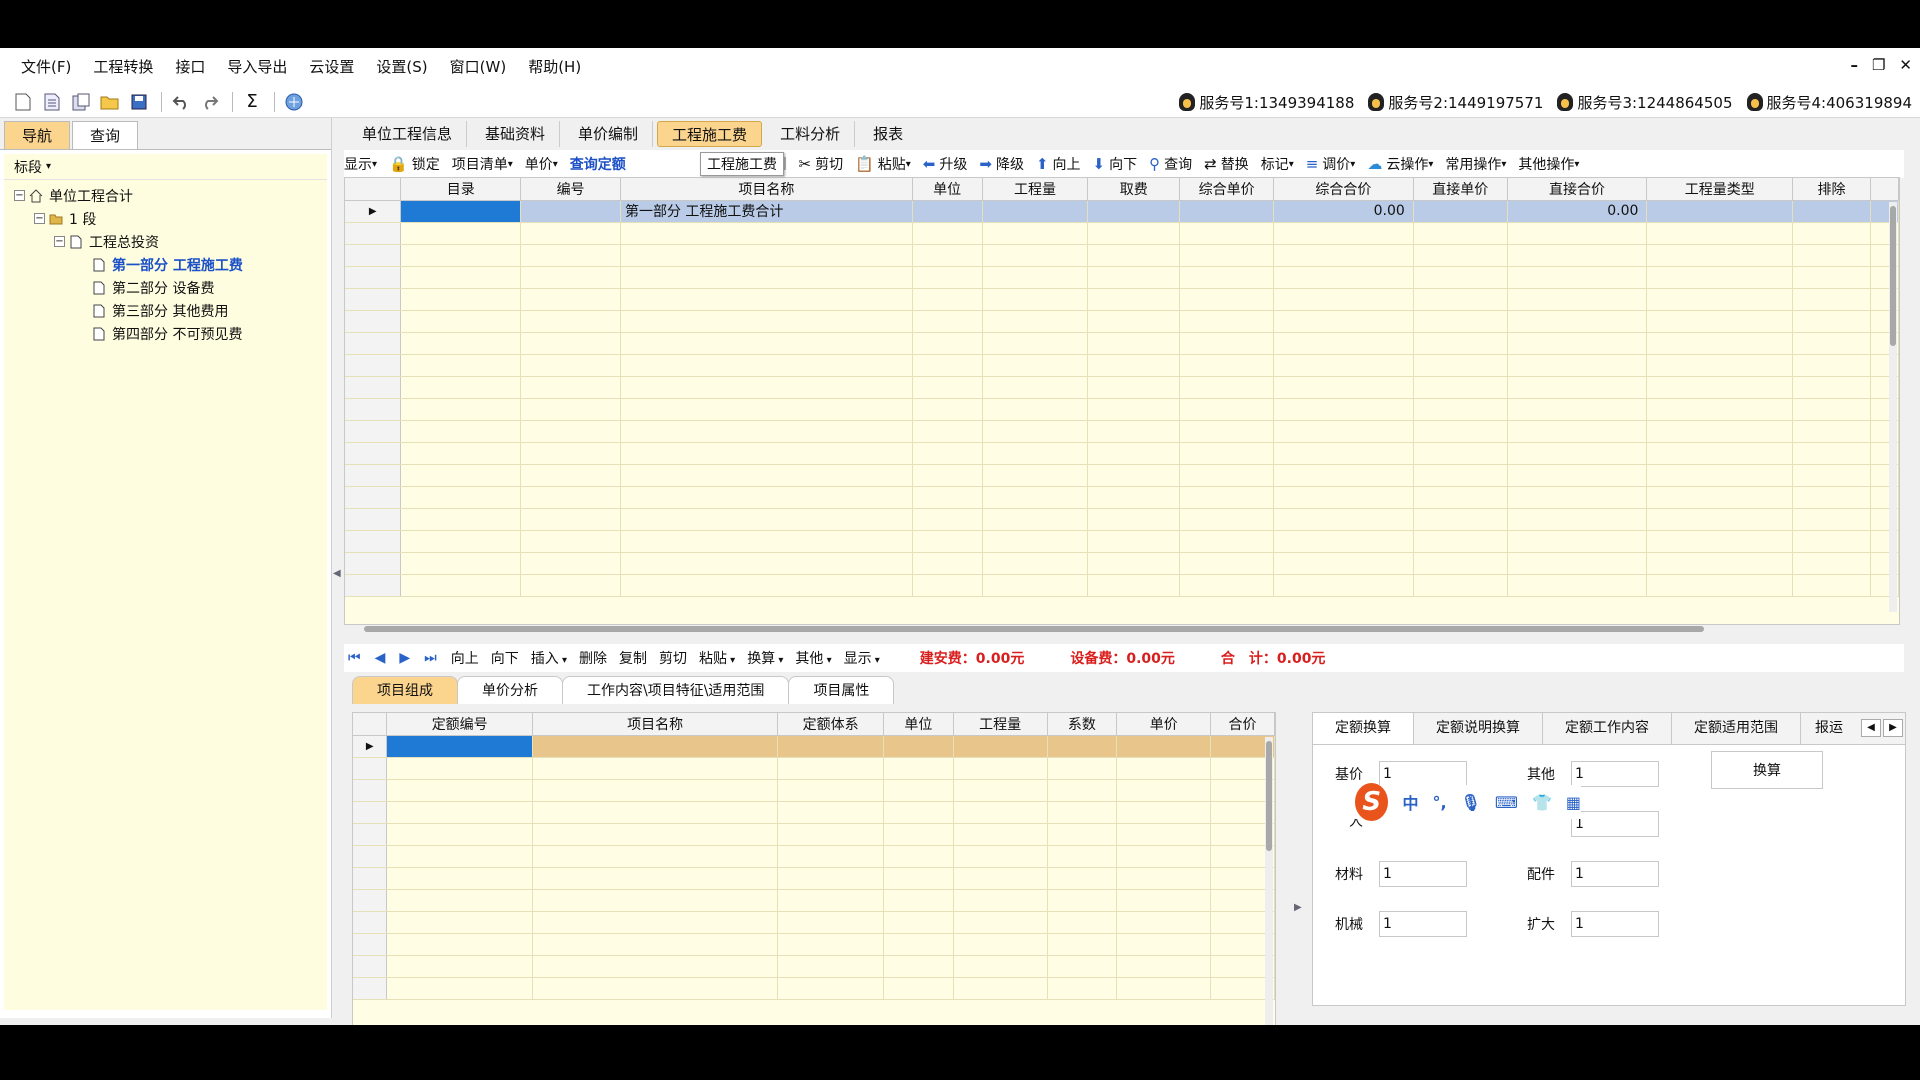 Image resolution: width=1920 pixels, height=1080 pixels. What do you see at coordinates (1767, 770) in the screenshot?
I see `convert-button: 换算` at bounding box center [1767, 770].